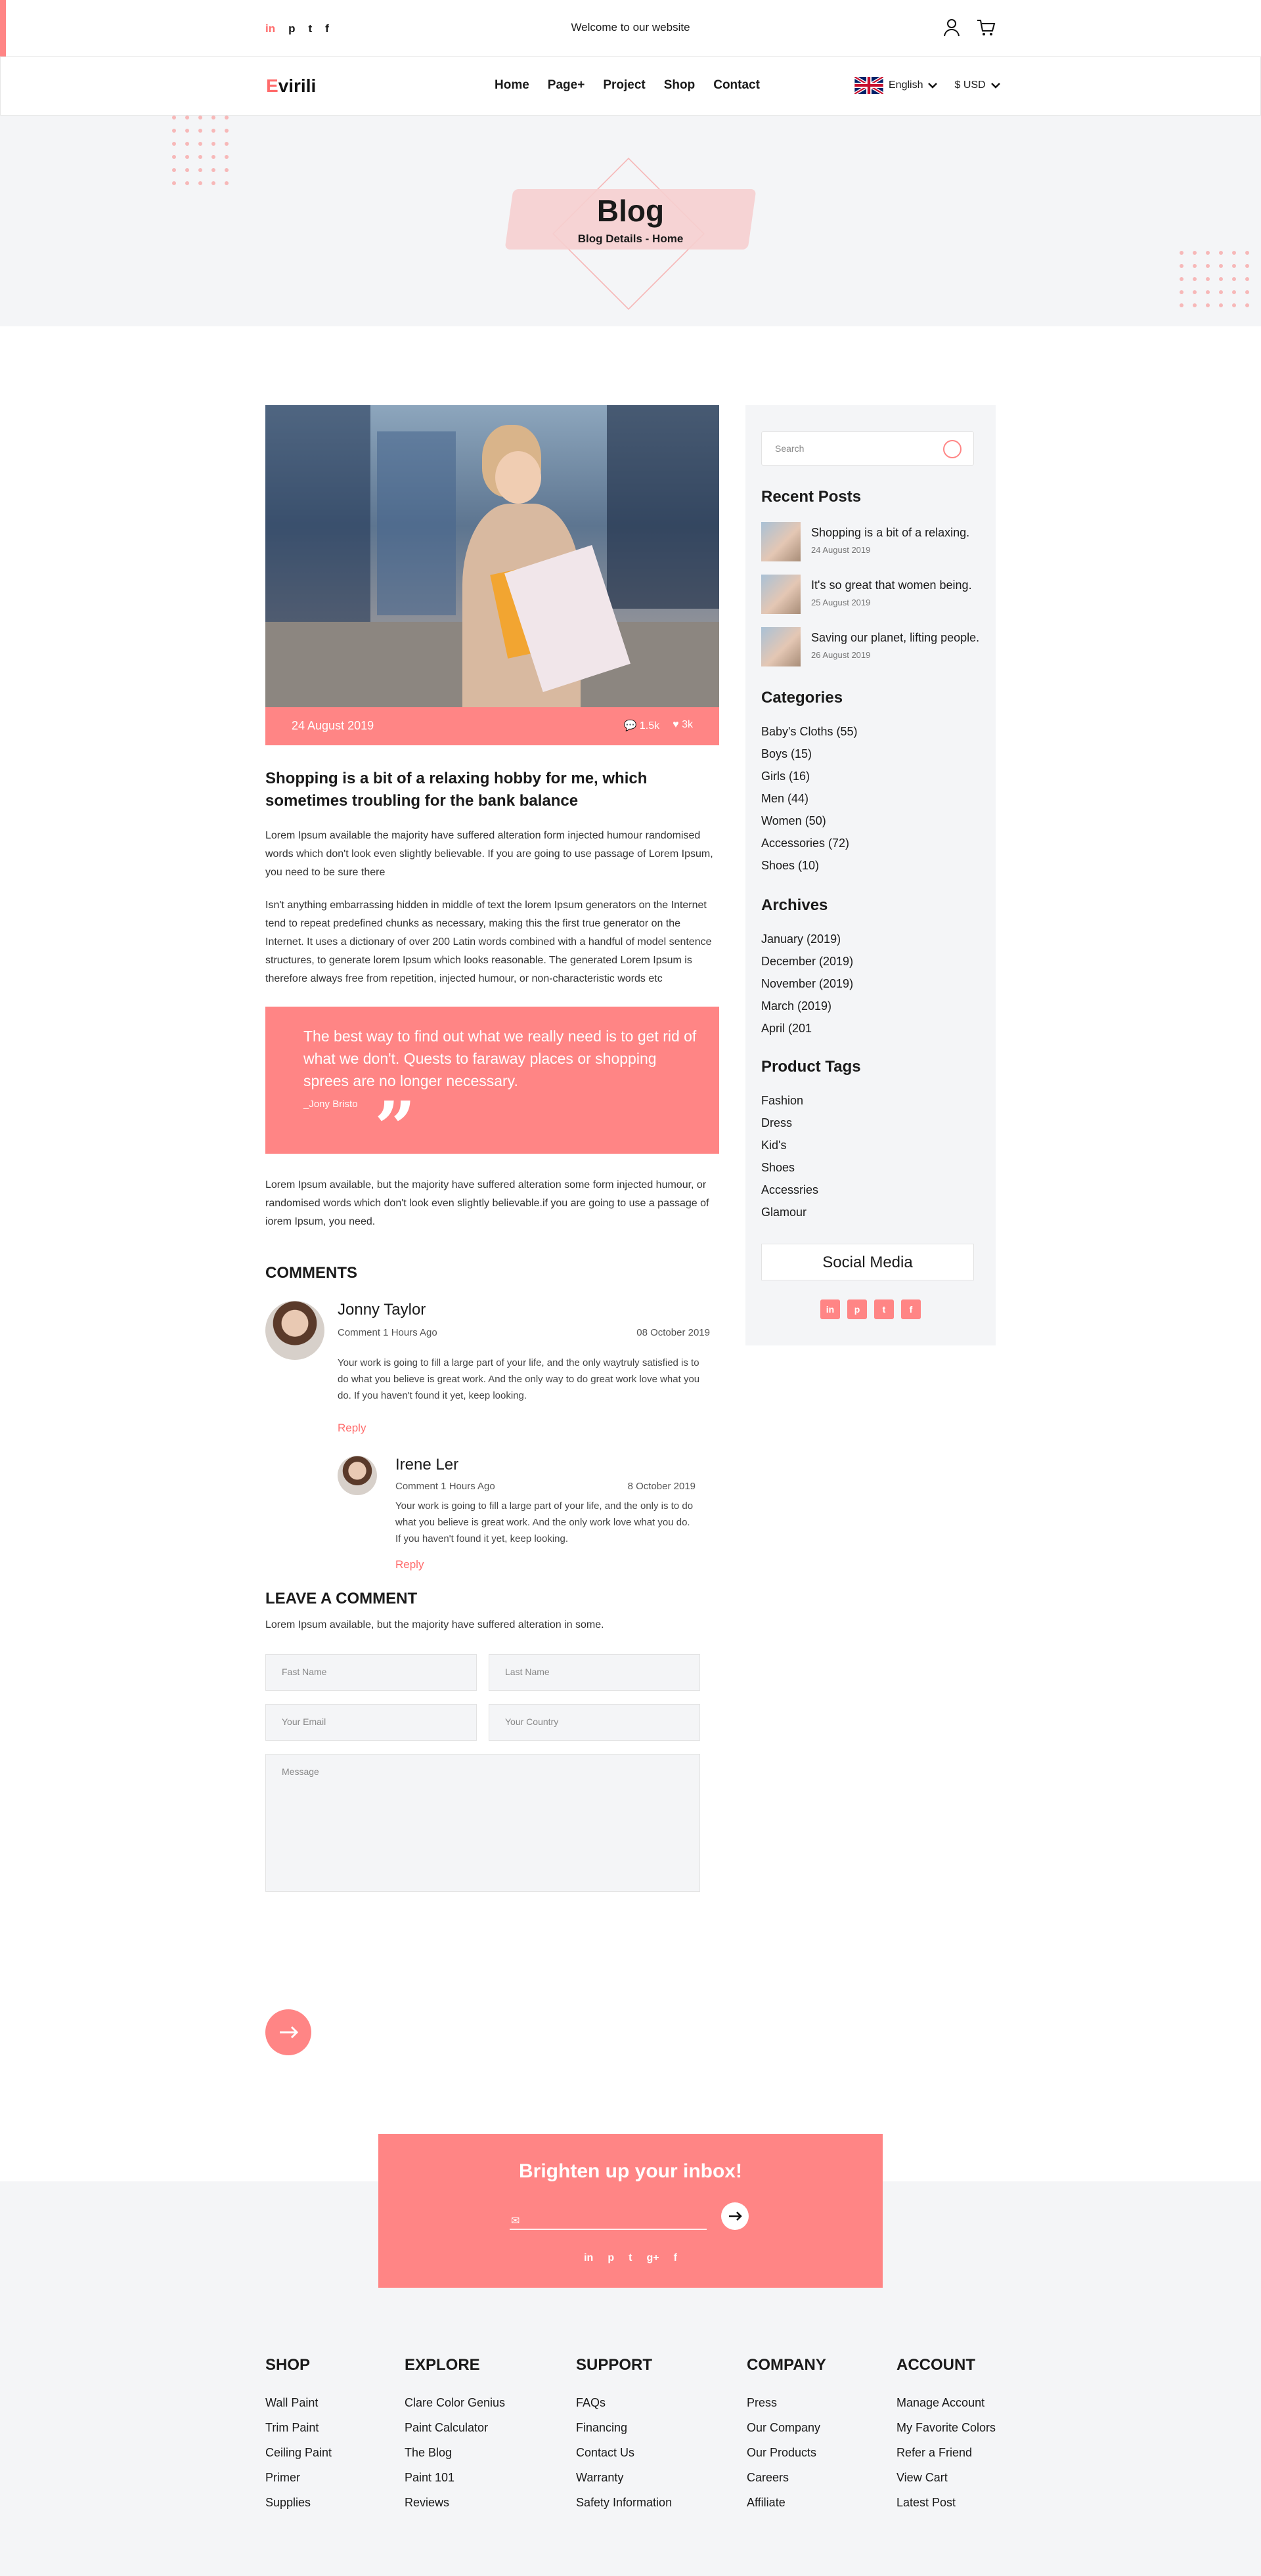 The image size is (1261, 2576). I want to click on recent-posts-heading: Recent Posts, so click(811, 497).